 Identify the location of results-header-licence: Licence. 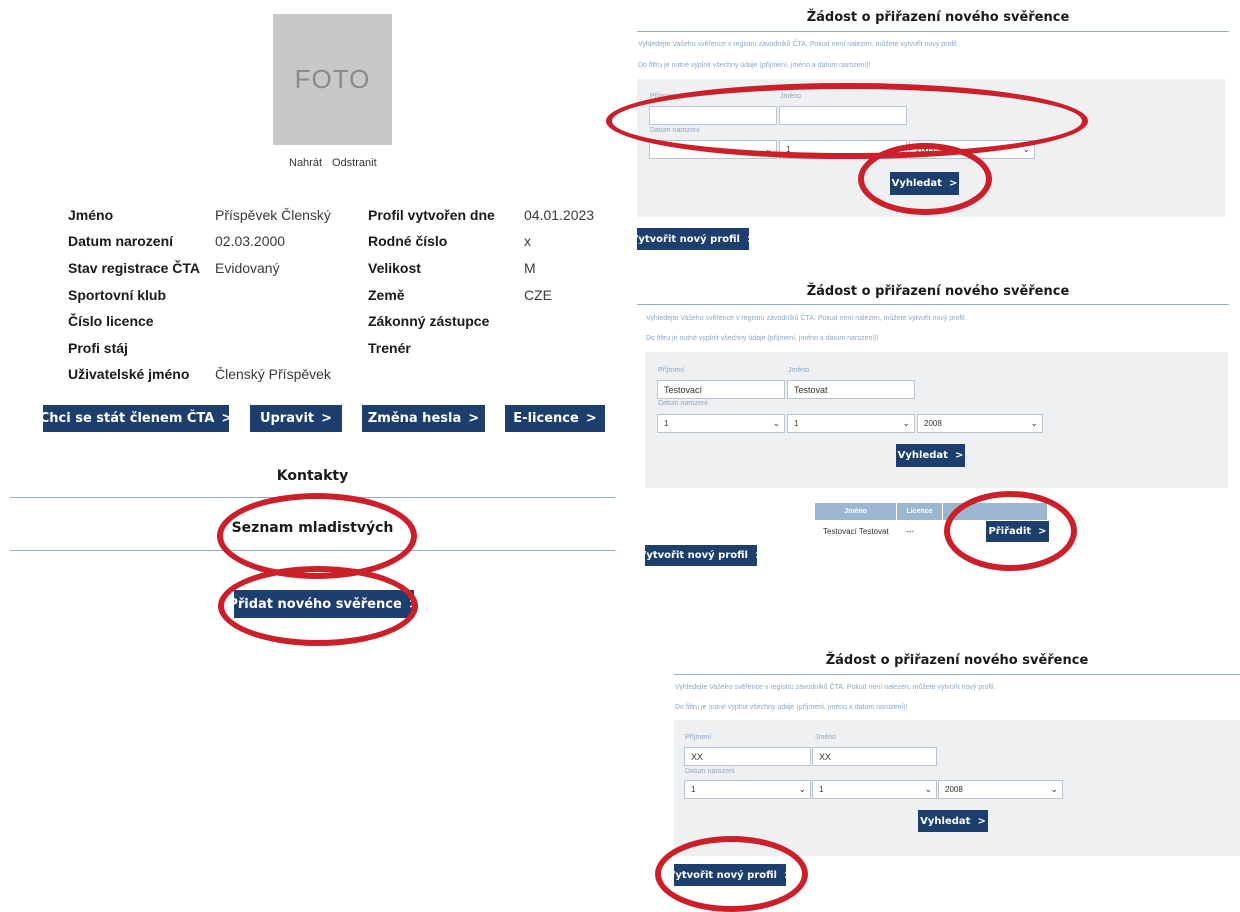
(920, 511).